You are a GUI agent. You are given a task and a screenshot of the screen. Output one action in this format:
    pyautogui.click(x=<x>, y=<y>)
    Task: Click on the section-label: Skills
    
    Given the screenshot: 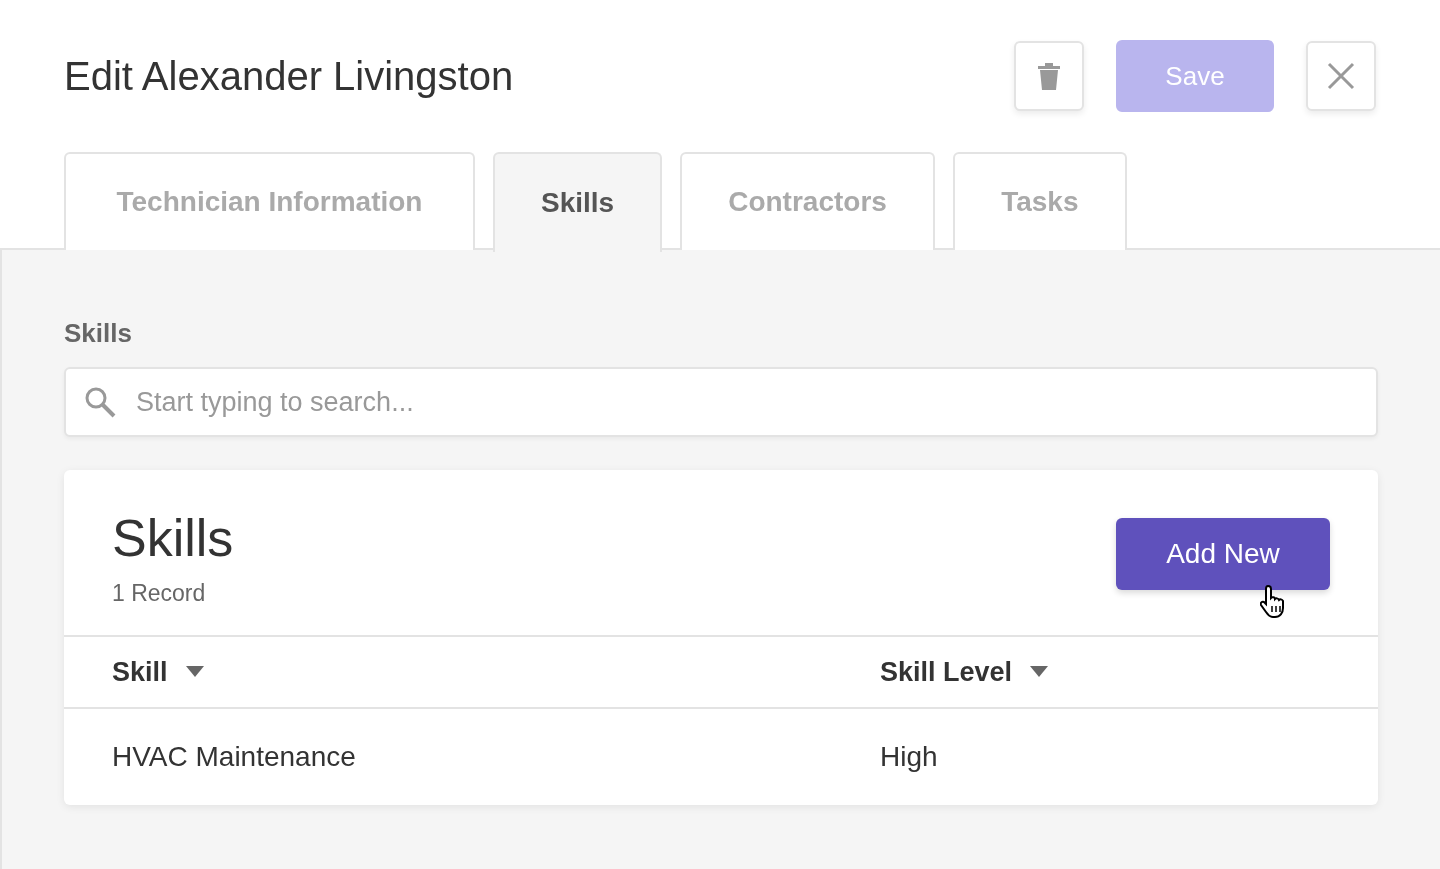 What is the action you would take?
    pyautogui.click(x=98, y=333)
    